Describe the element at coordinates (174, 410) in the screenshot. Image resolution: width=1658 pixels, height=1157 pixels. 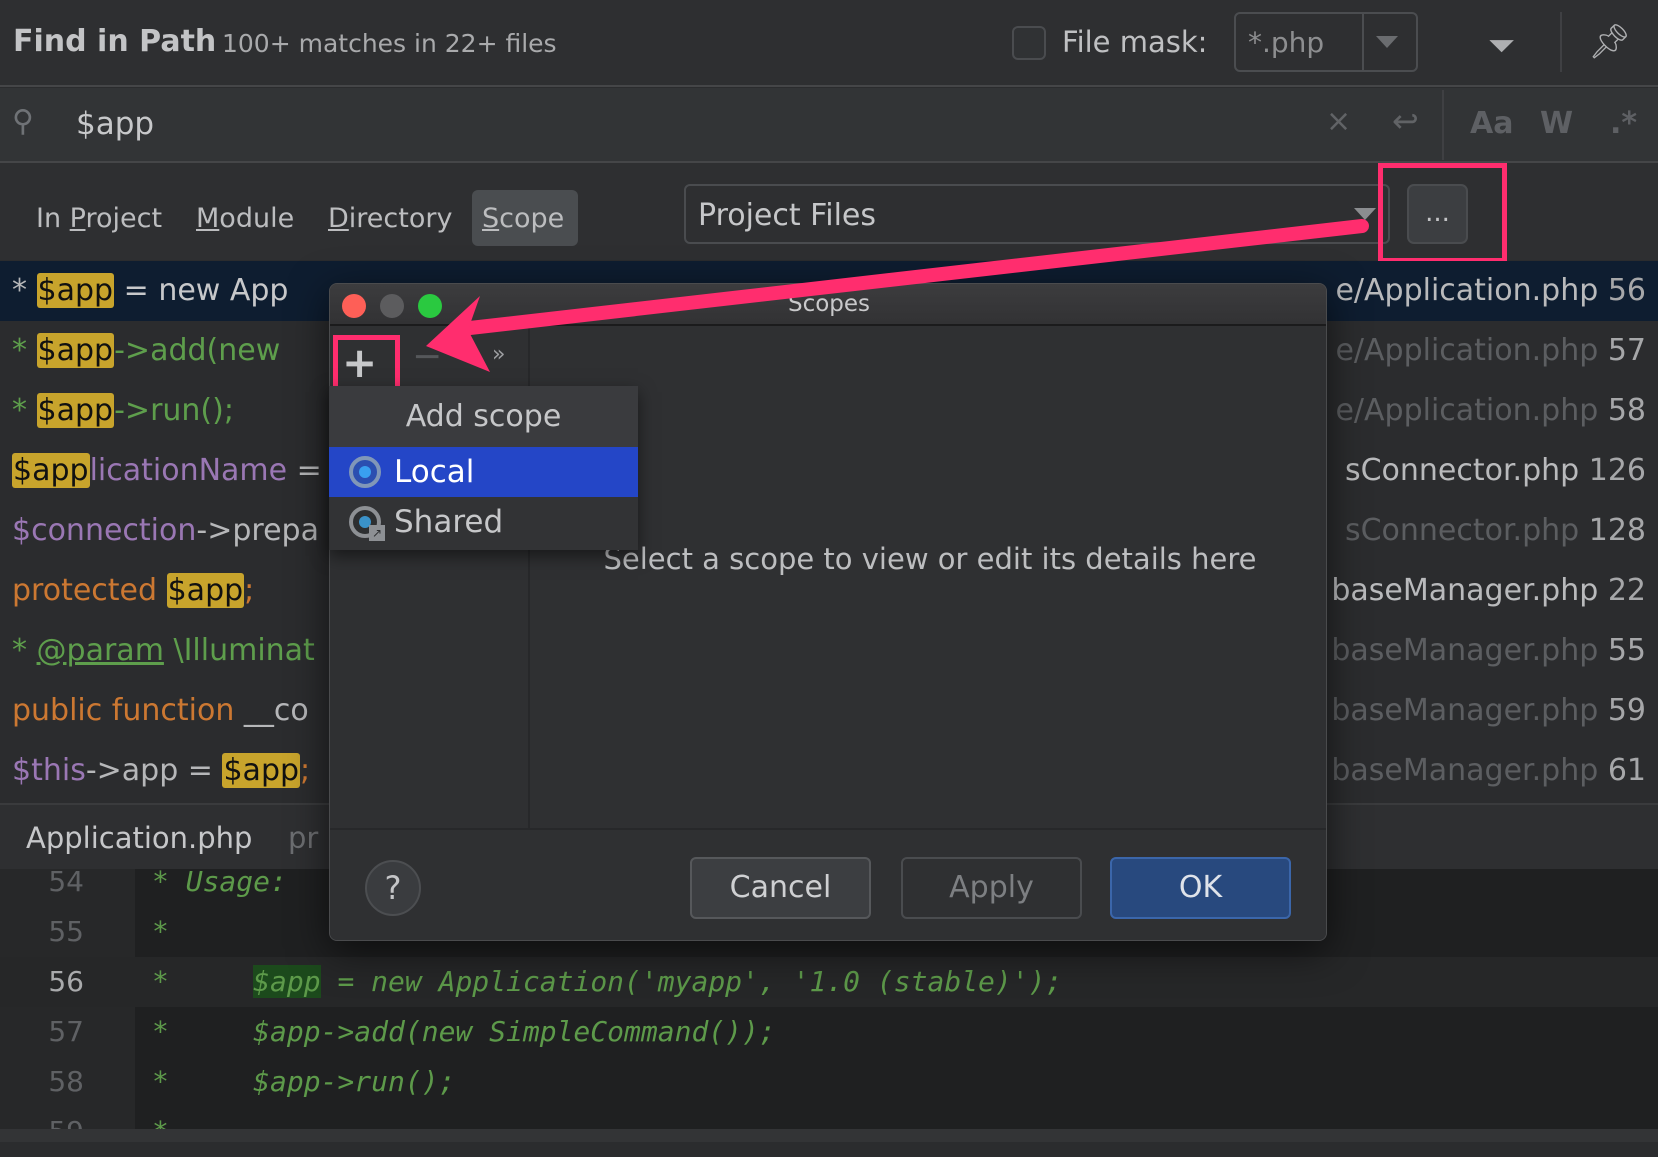
I see `code-token: ->run();` at that location.